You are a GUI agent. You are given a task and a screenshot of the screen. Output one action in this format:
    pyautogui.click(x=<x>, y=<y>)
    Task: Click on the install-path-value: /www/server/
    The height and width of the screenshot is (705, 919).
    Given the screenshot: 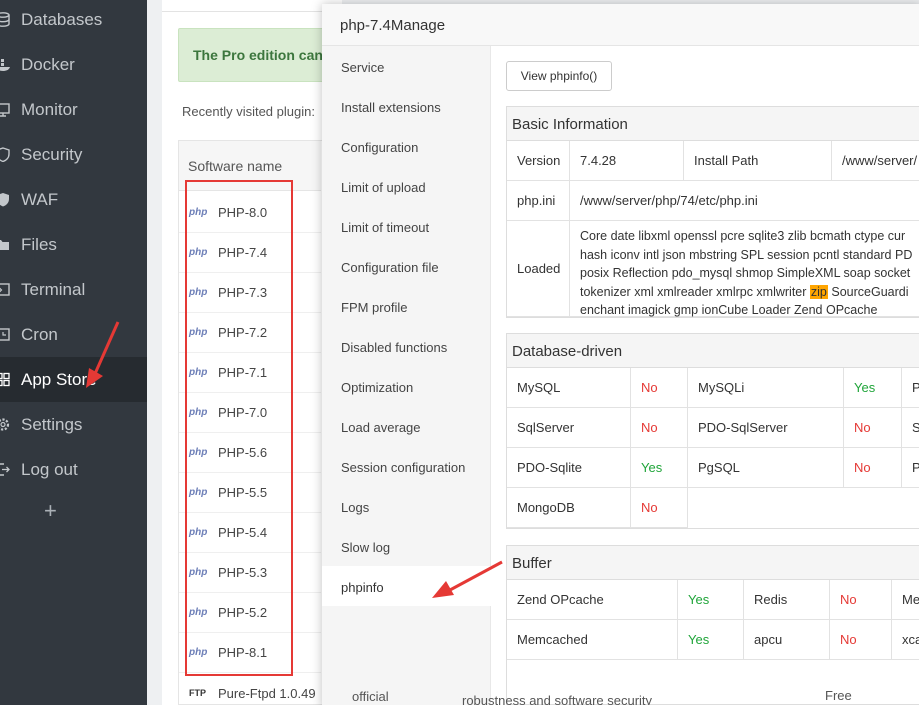 What is the action you would take?
    pyautogui.click(x=875, y=161)
    